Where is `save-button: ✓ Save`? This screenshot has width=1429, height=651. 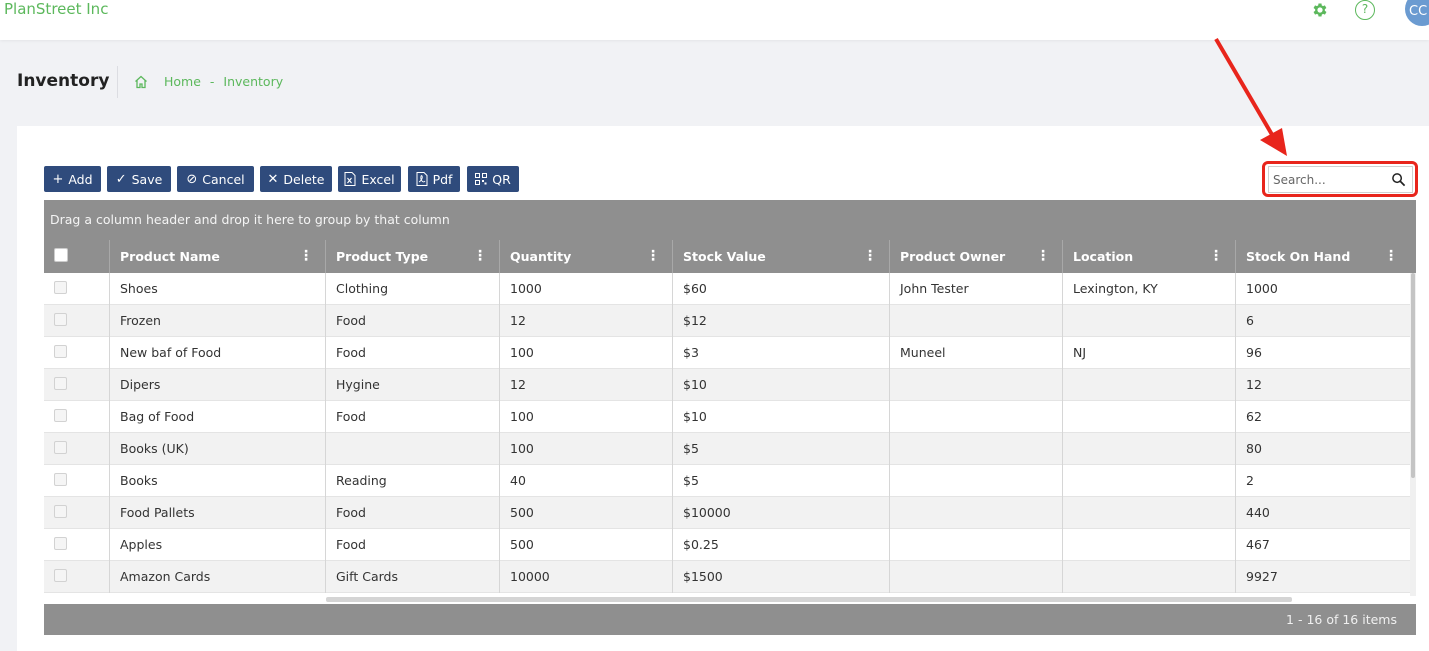
save-button: ✓ Save is located at coordinates (139, 179).